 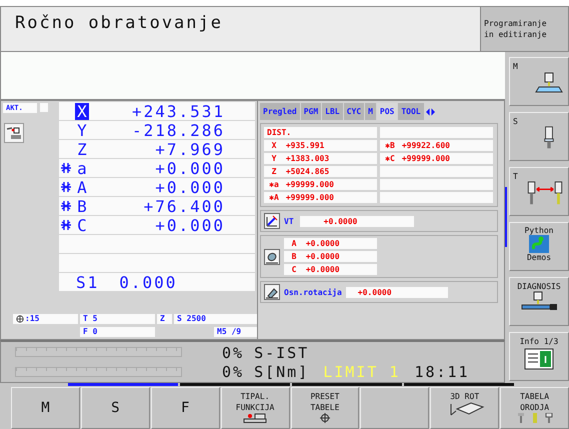 I want to click on axis-label: a, so click(x=82, y=168).